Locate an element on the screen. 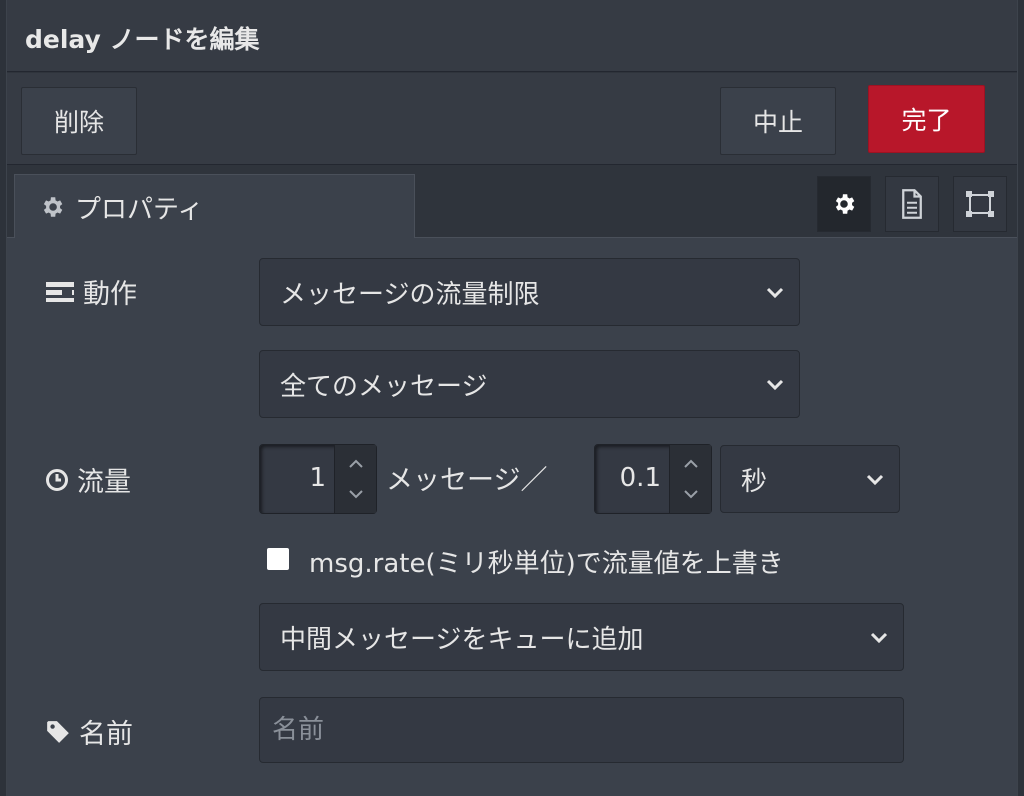 This screenshot has height=796, width=1024. description-tab-button is located at coordinates (912, 204).